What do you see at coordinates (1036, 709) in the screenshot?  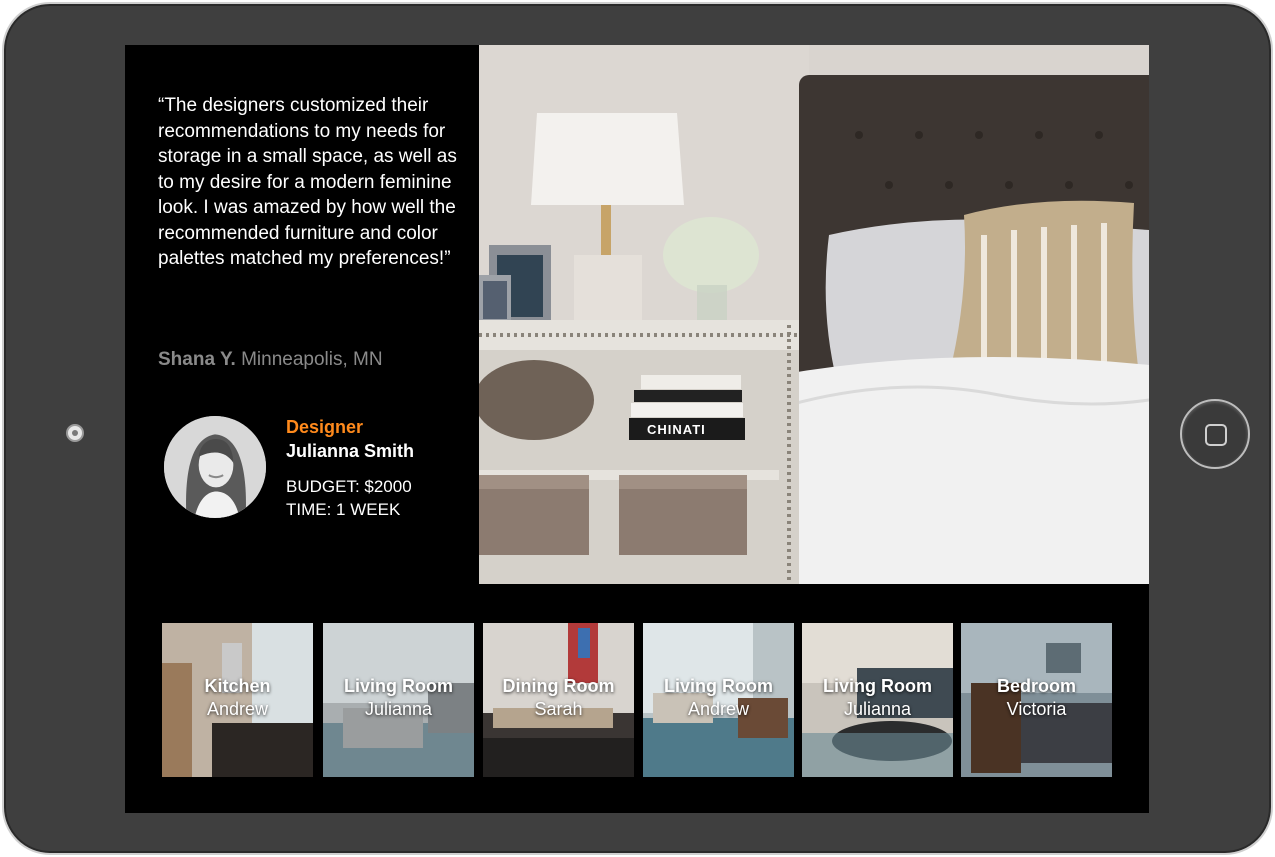 I see `thumbnail-designer: Victoria` at bounding box center [1036, 709].